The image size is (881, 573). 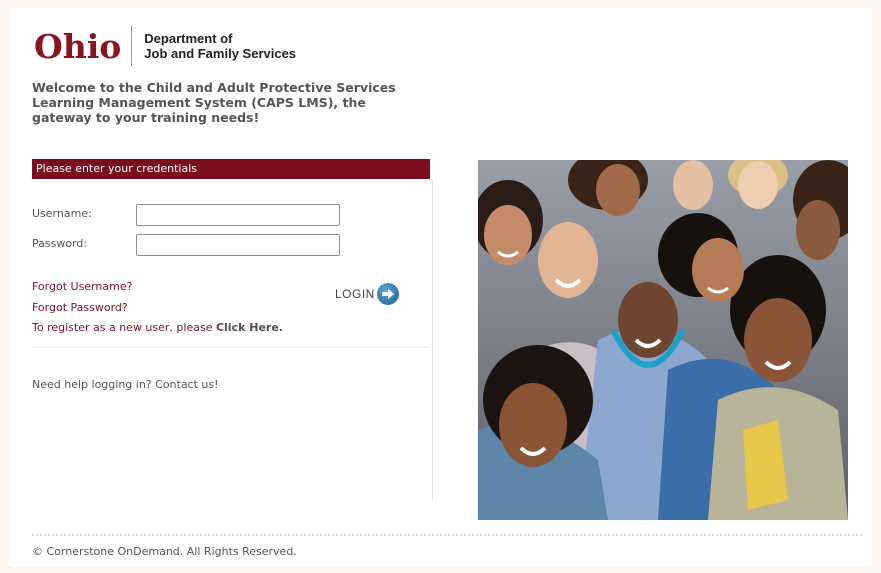 I want to click on password-label: Password:, so click(x=60, y=243).